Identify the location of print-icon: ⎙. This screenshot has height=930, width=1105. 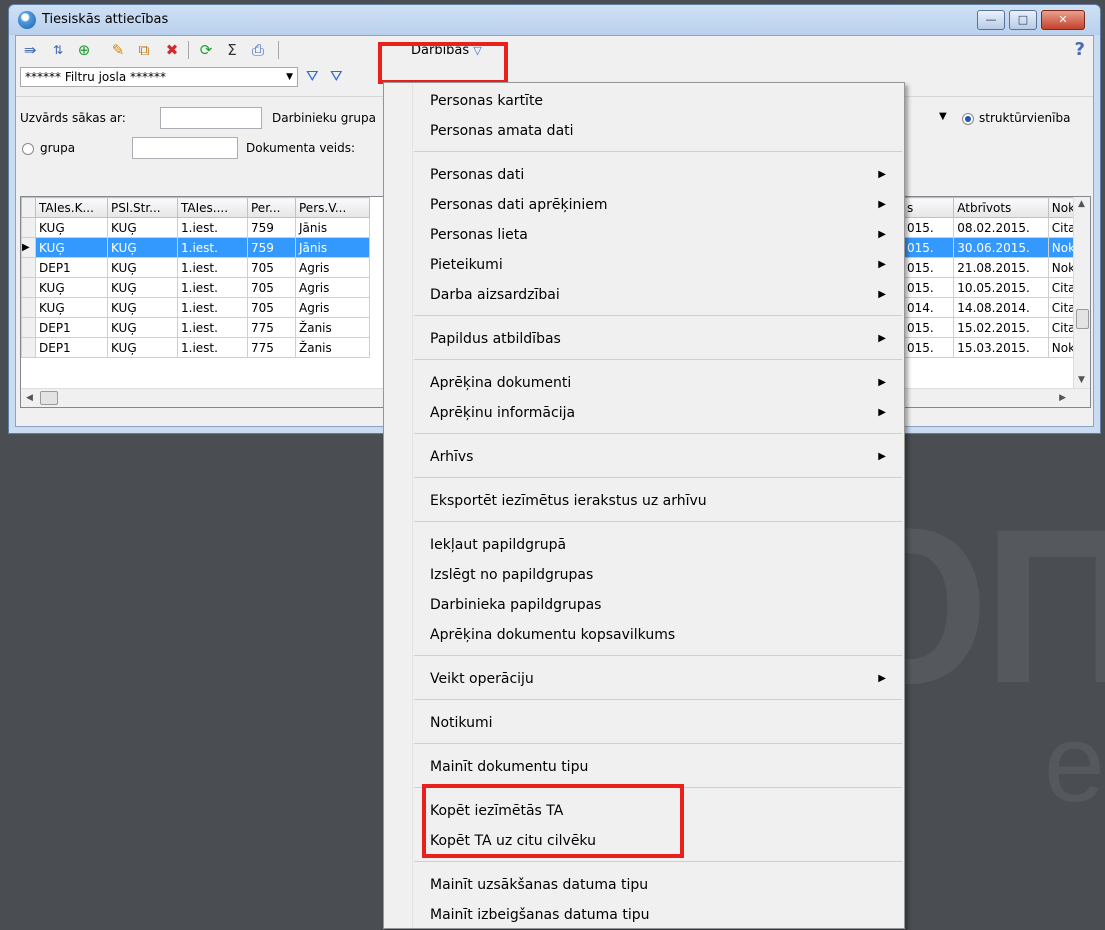
(258, 50).